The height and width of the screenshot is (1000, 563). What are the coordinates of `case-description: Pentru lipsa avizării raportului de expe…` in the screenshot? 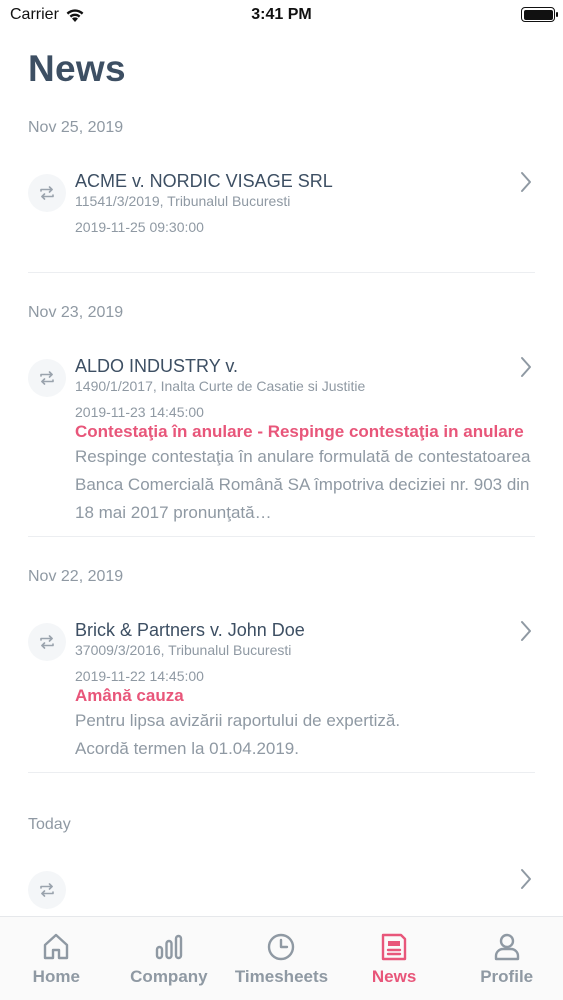 It's located at (238, 734).